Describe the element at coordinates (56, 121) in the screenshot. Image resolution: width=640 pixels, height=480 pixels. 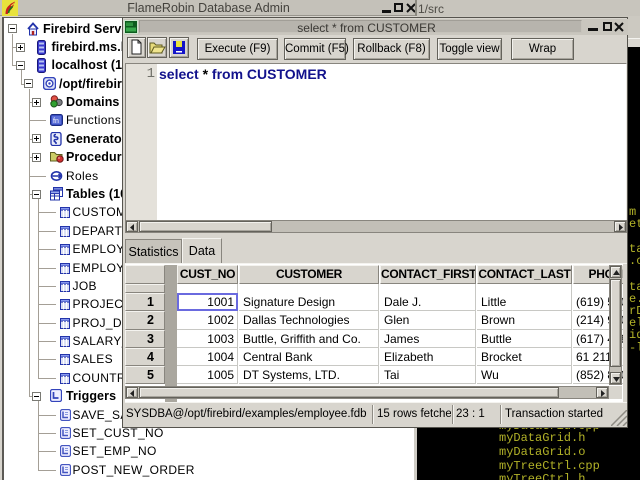
I see `svg-text: fn` at that location.